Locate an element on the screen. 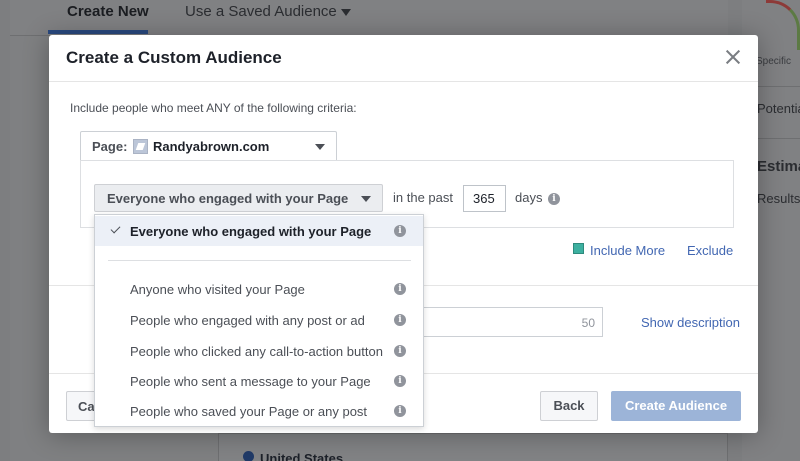  menu-item: Anyone who visited your Page i is located at coordinates (259, 289).